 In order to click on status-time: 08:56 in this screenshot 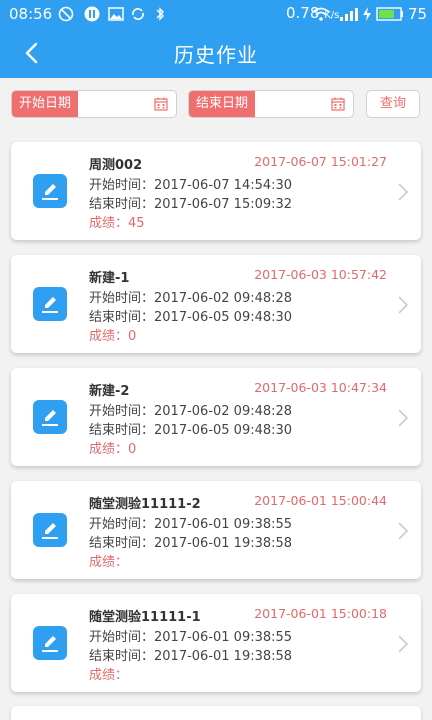, I will do `click(31, 14)`.